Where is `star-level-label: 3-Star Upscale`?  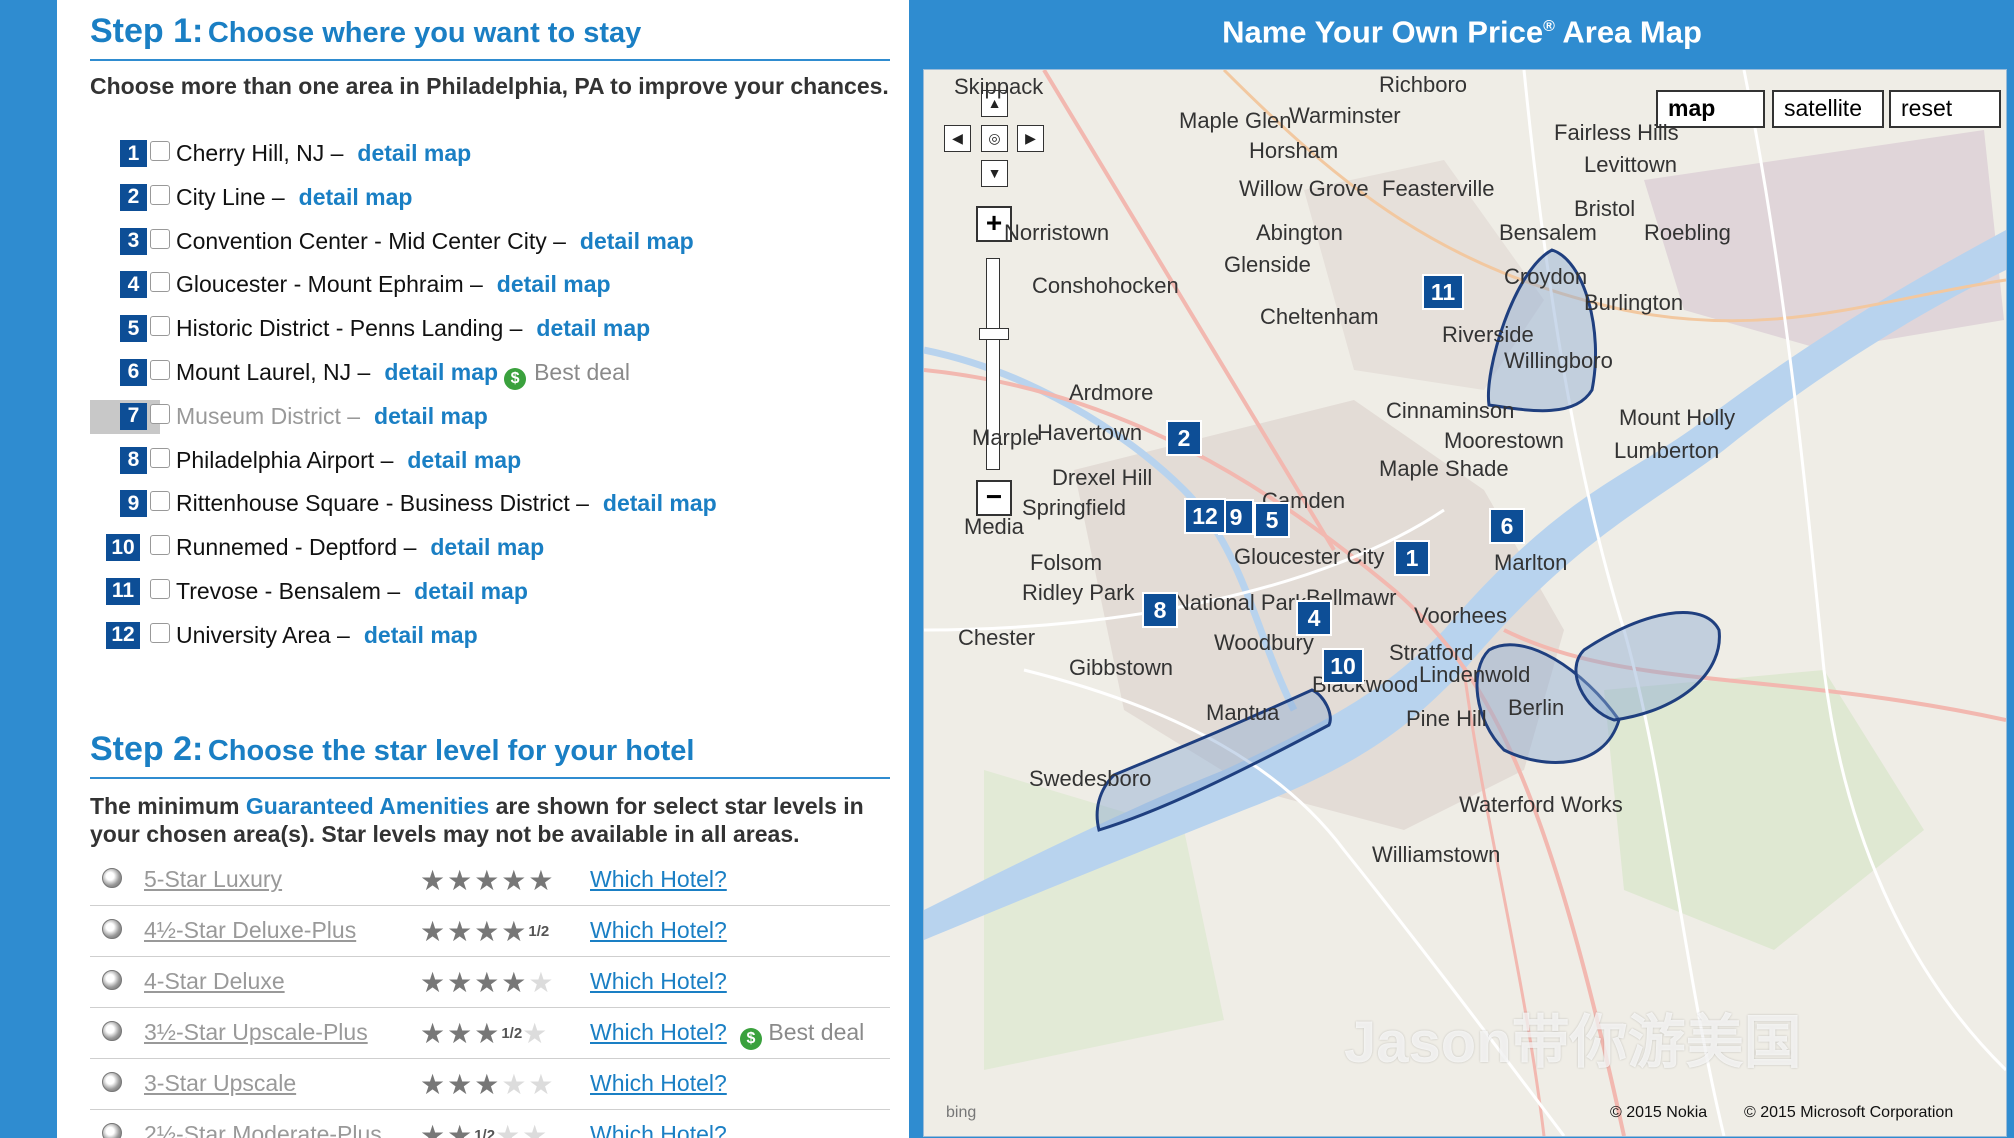
star-level-label: 3-Star Upscale is located at coordinates (220, 1083).